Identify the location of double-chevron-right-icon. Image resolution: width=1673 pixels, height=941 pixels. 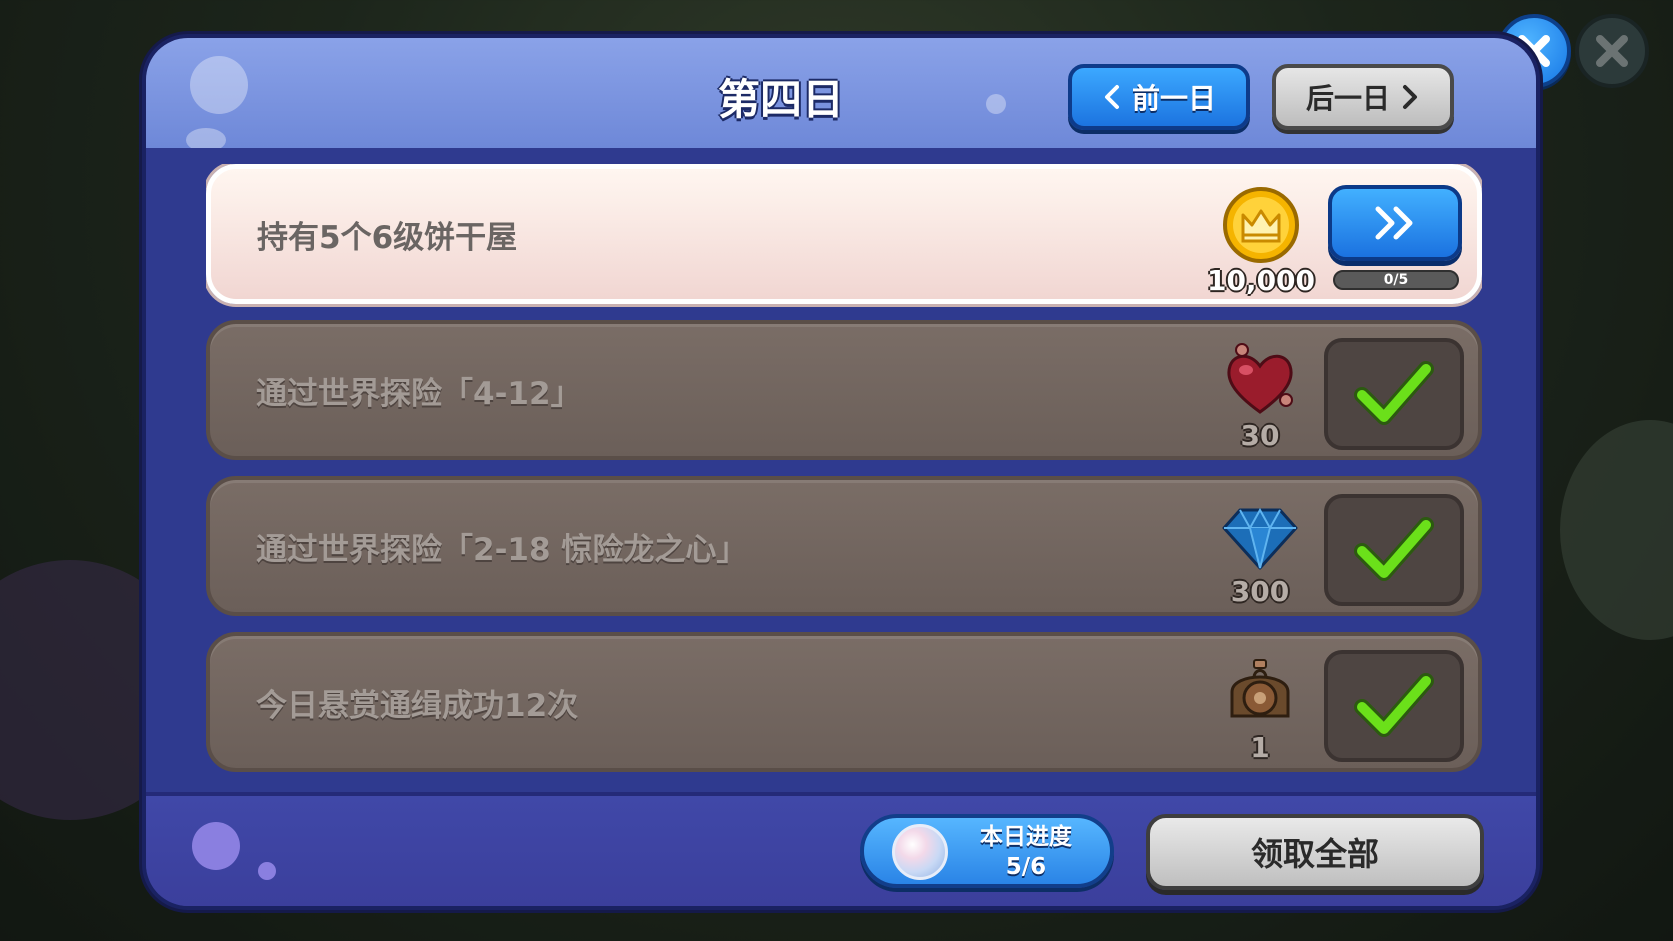
(1394, 223).